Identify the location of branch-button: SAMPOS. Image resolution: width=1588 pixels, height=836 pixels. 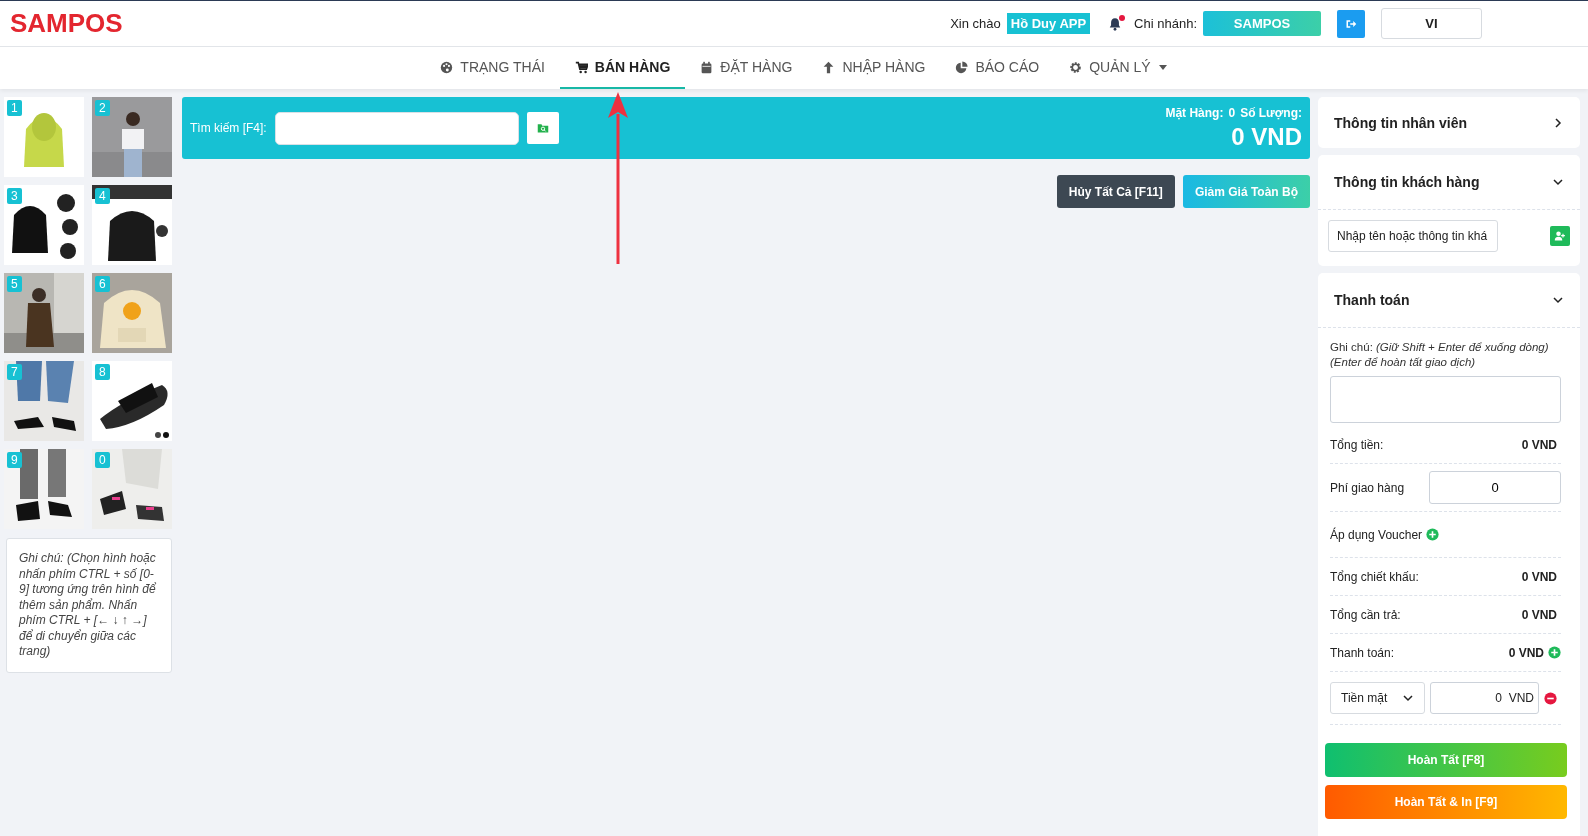
(1262, 23).